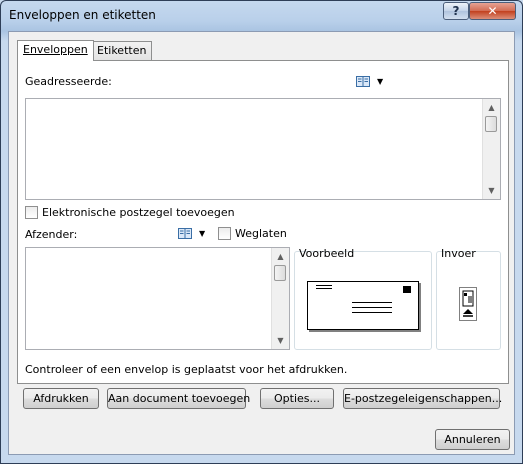 This screenshot has height=464, width=523. I want to click on sender-address-book-icon, so click(185, 233).